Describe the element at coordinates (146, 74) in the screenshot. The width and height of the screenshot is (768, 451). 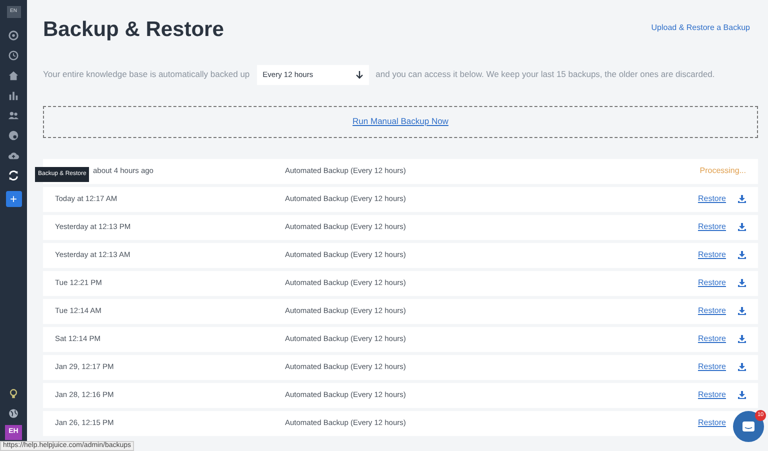
I see `description-text: Your entire knowledge base is automatically backed up` at that location.